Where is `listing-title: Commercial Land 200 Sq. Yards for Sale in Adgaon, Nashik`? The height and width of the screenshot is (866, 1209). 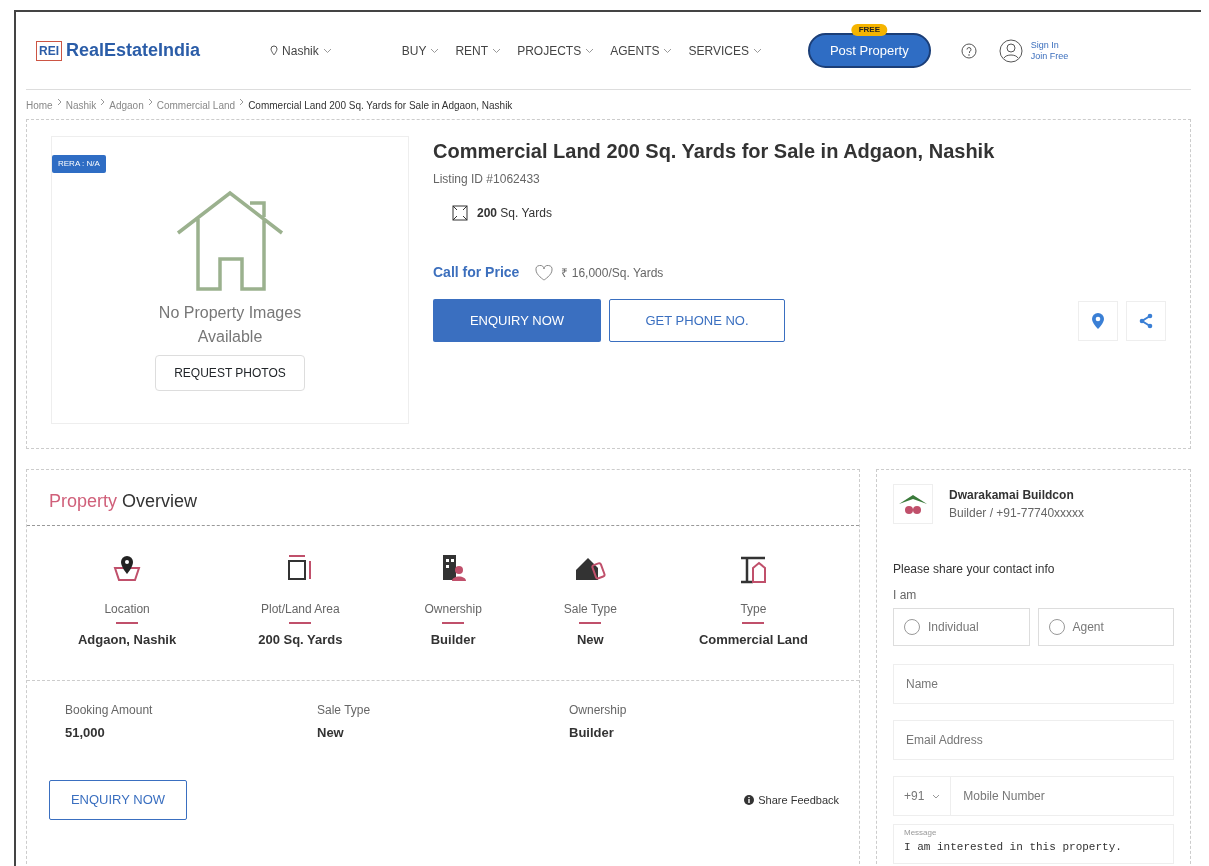
listing-title: Commercial Land 200 Sq. Yards for Sale in Adgaon, Nashik is located at coordinates (714, 151).